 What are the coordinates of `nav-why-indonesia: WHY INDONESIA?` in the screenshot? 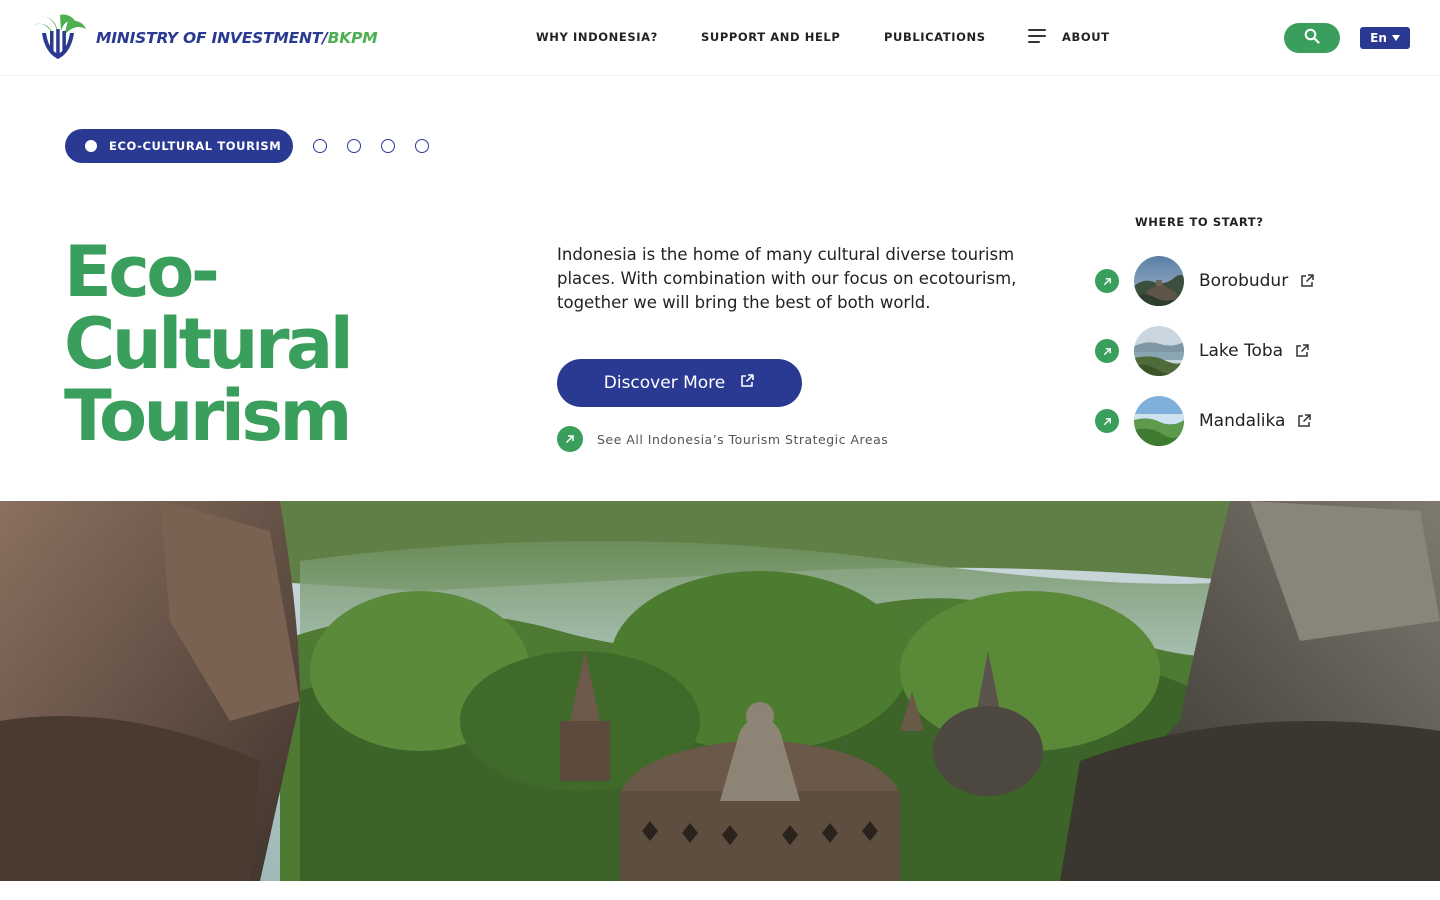 It's located at (597, 37).